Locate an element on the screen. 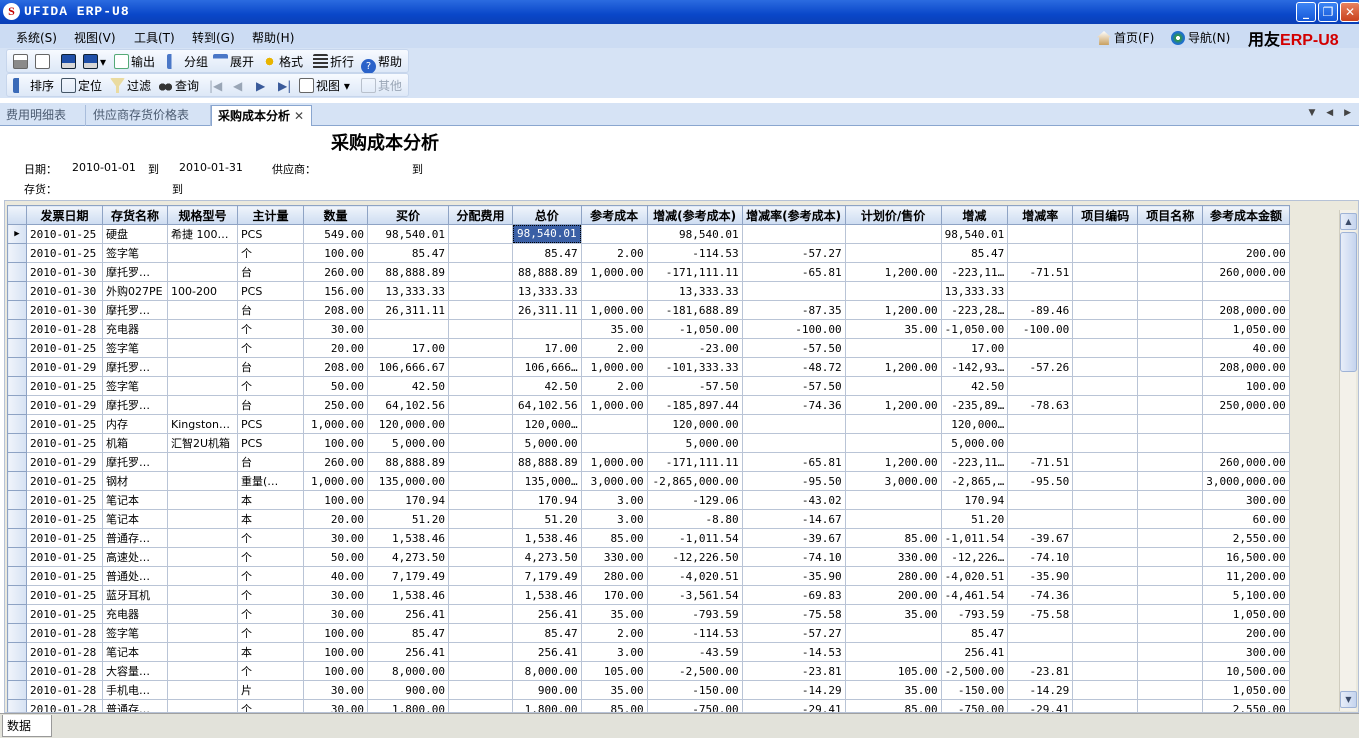  table-cell: PCS is located at coordinates (270, 291).